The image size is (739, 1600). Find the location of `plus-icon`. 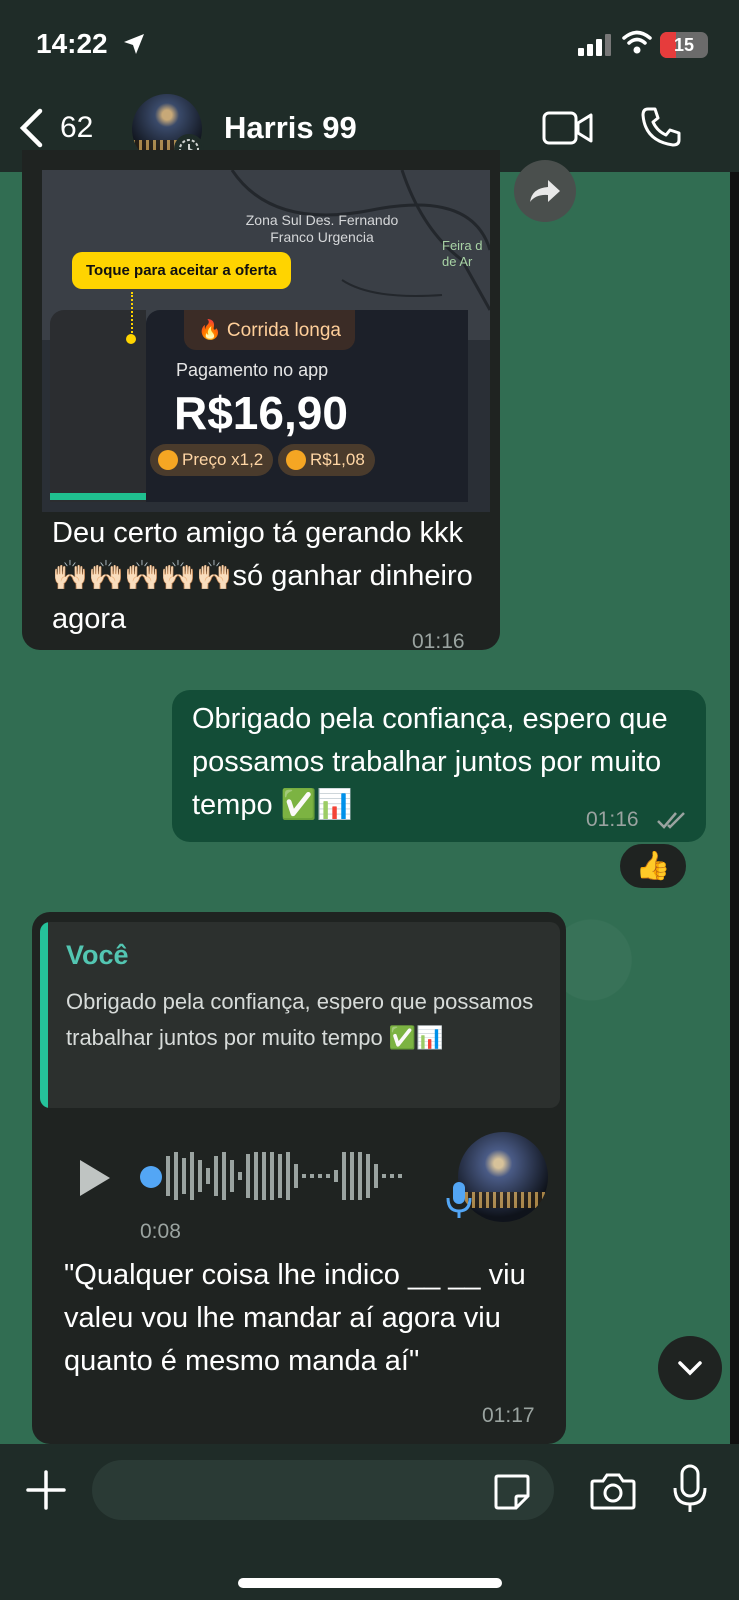

plus-icon is located at coordinates (46, 1490).